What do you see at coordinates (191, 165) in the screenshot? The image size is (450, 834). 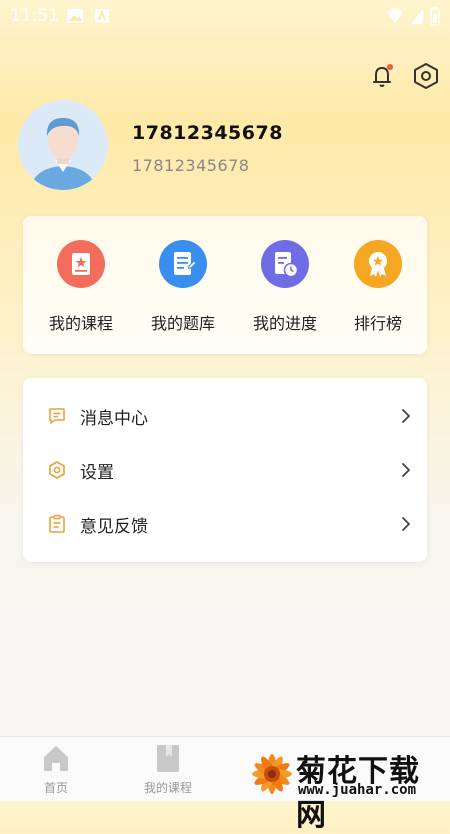 I see `user-phone: 17812345678` at bounding box center [191, 165].